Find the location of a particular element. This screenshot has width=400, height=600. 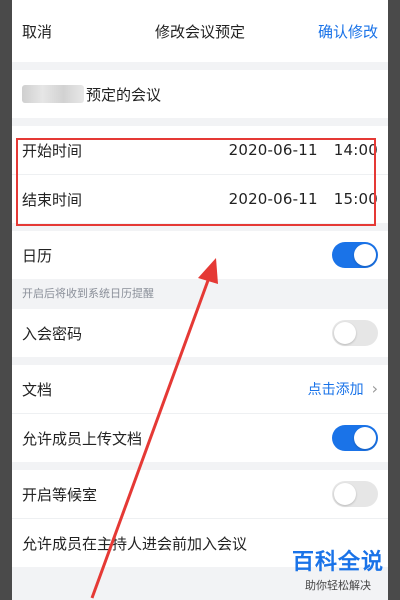

watermark-sub-text: 助你轻松解决 is located at coordinates (338, 585).